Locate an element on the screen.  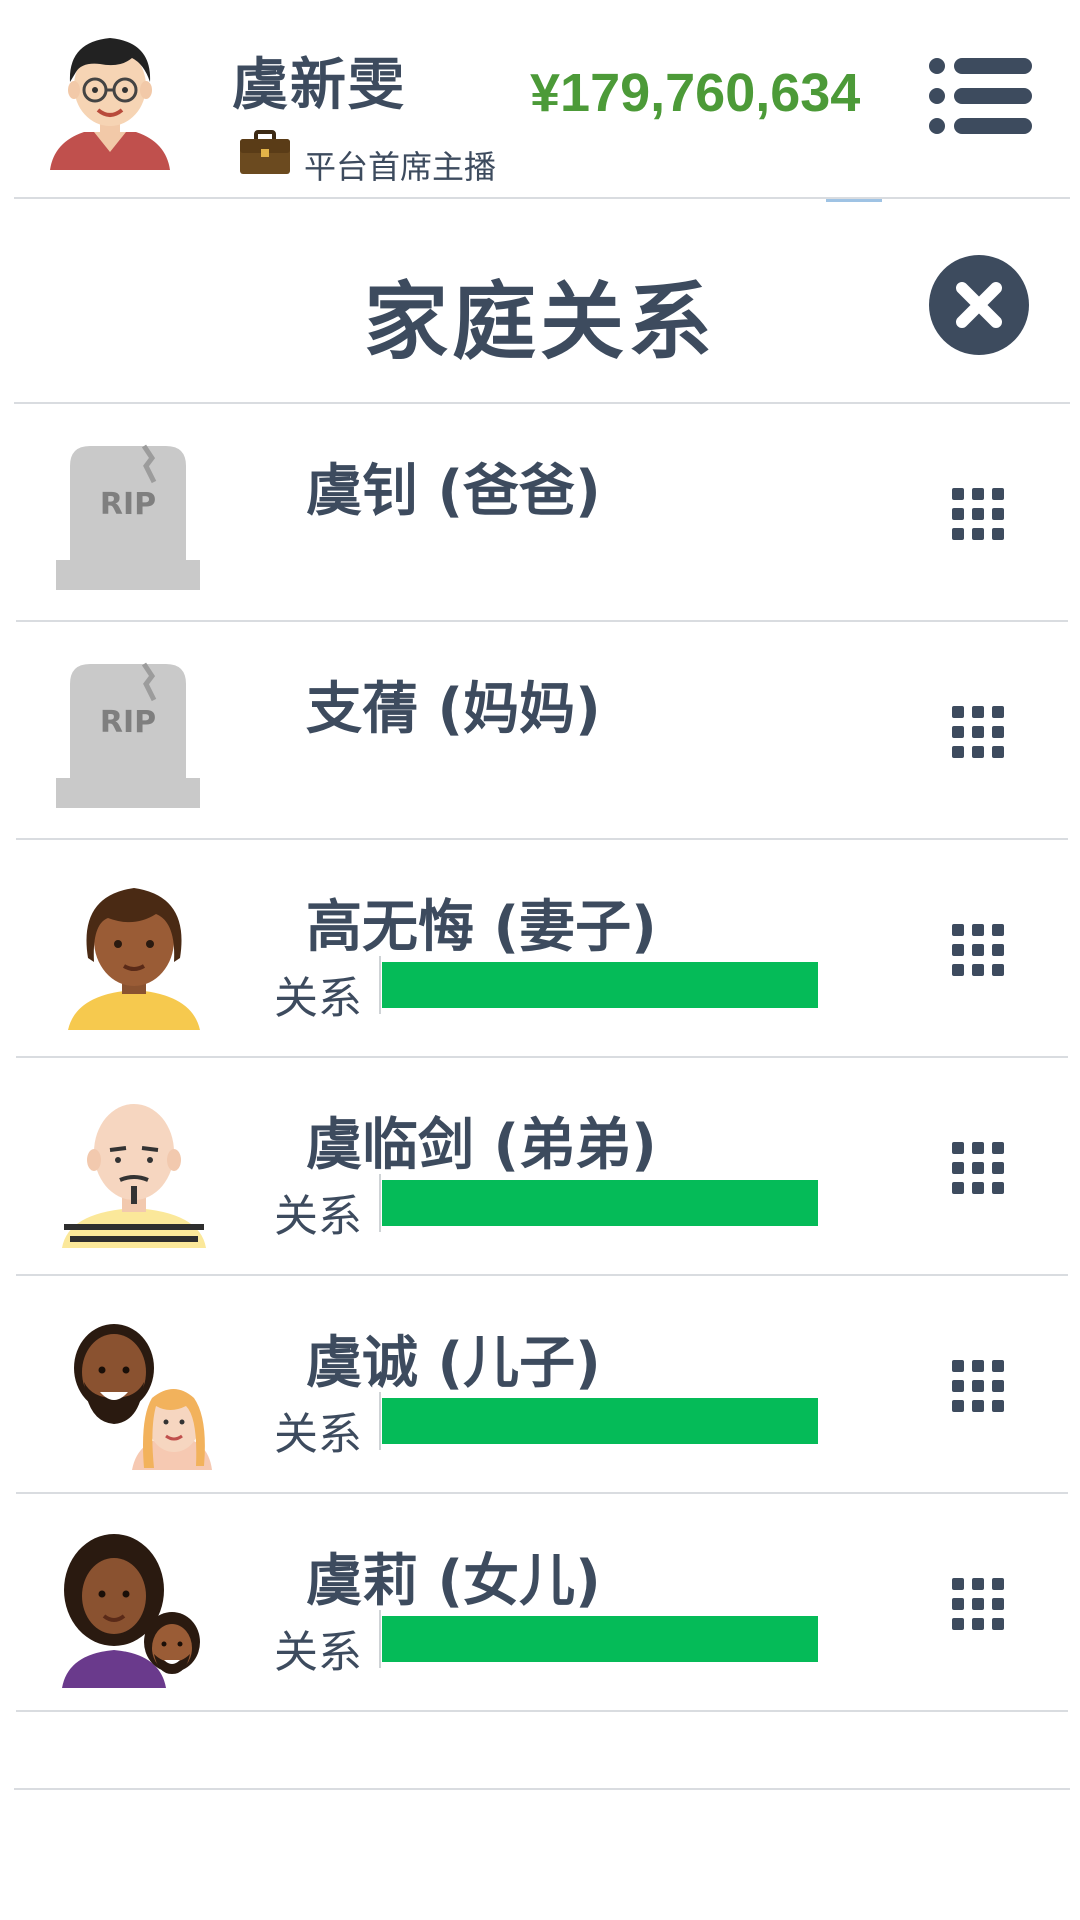
player-name: 虞新雯 is located at coordinates (319, 85).